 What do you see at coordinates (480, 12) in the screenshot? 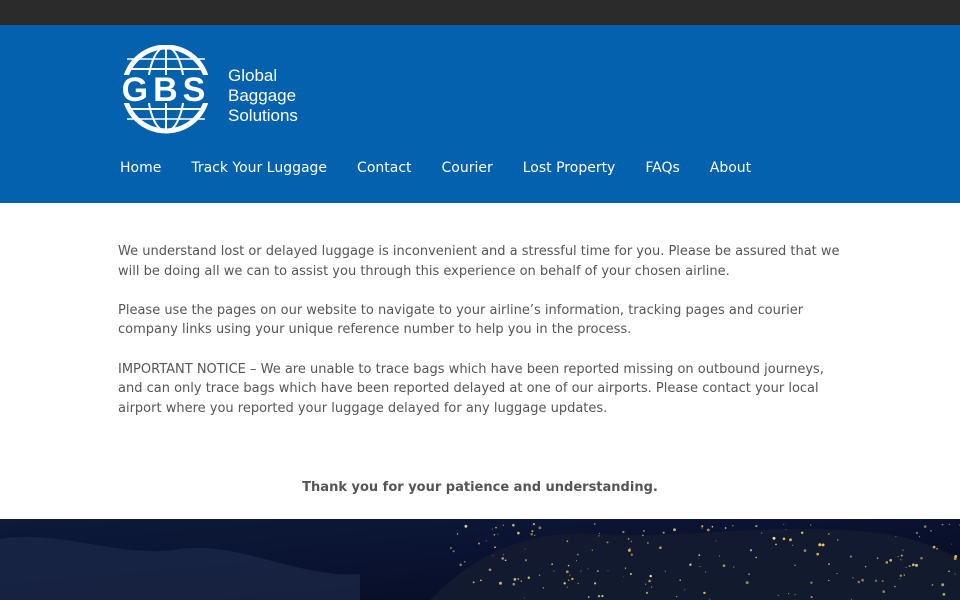
I see `top-bar` at bounding box center [480, 12].